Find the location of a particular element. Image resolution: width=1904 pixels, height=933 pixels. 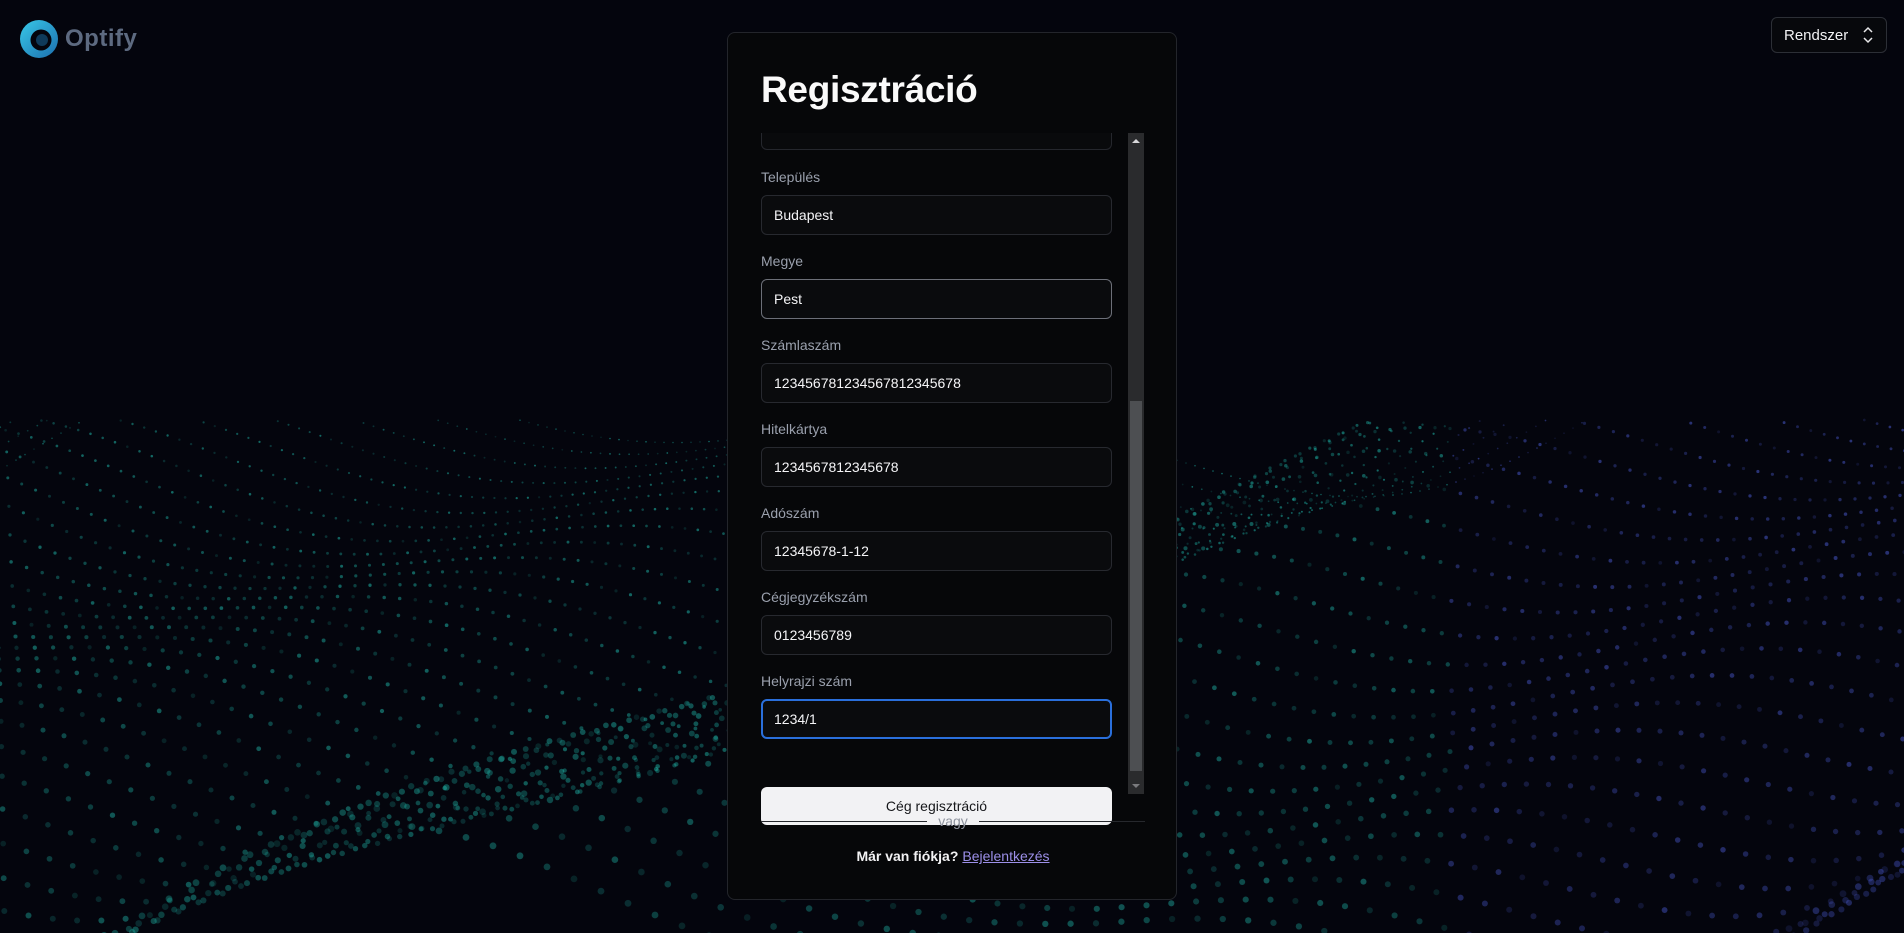

field-label: Megye is located at coordinates (782, 261).